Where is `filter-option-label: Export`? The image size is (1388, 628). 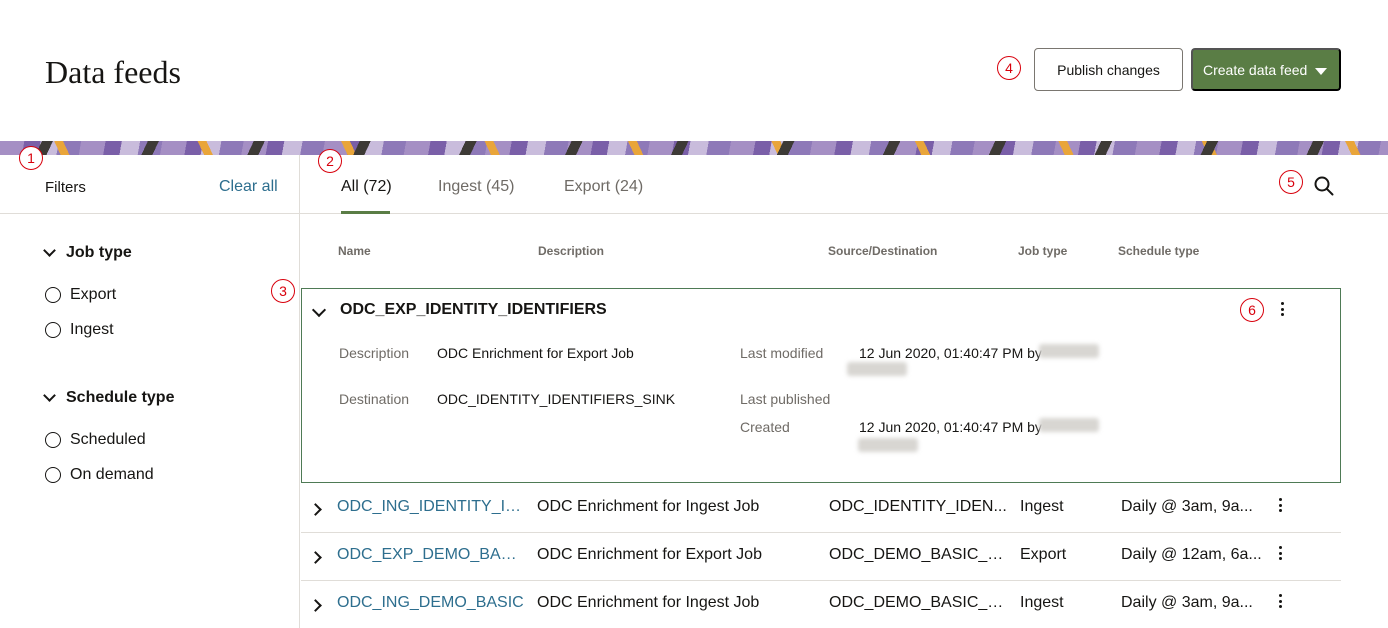 filter-option-label: Export is located at coordinates (93, 294).